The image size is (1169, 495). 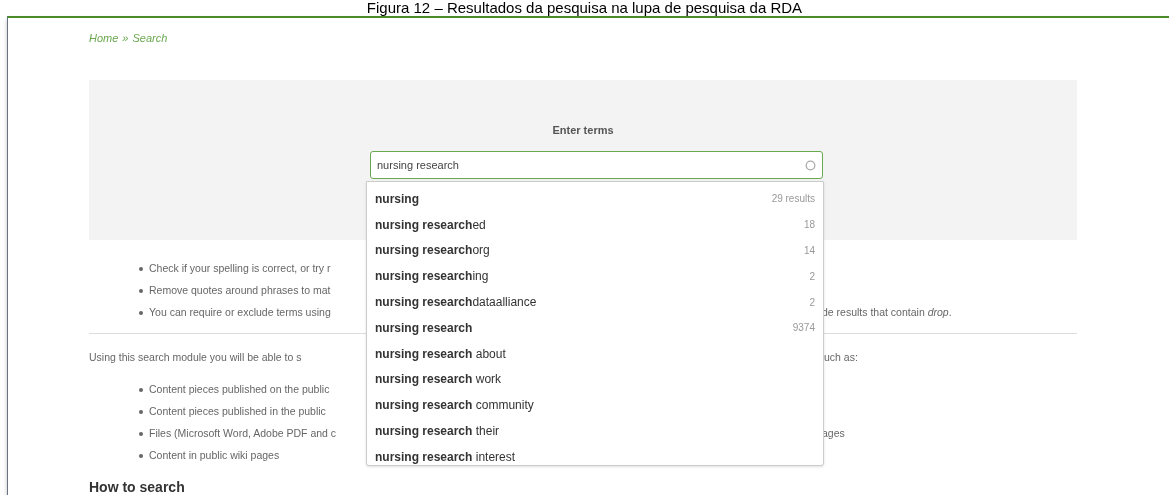 I want to click on field-label: Enter terms, so click(x=583, y=130).